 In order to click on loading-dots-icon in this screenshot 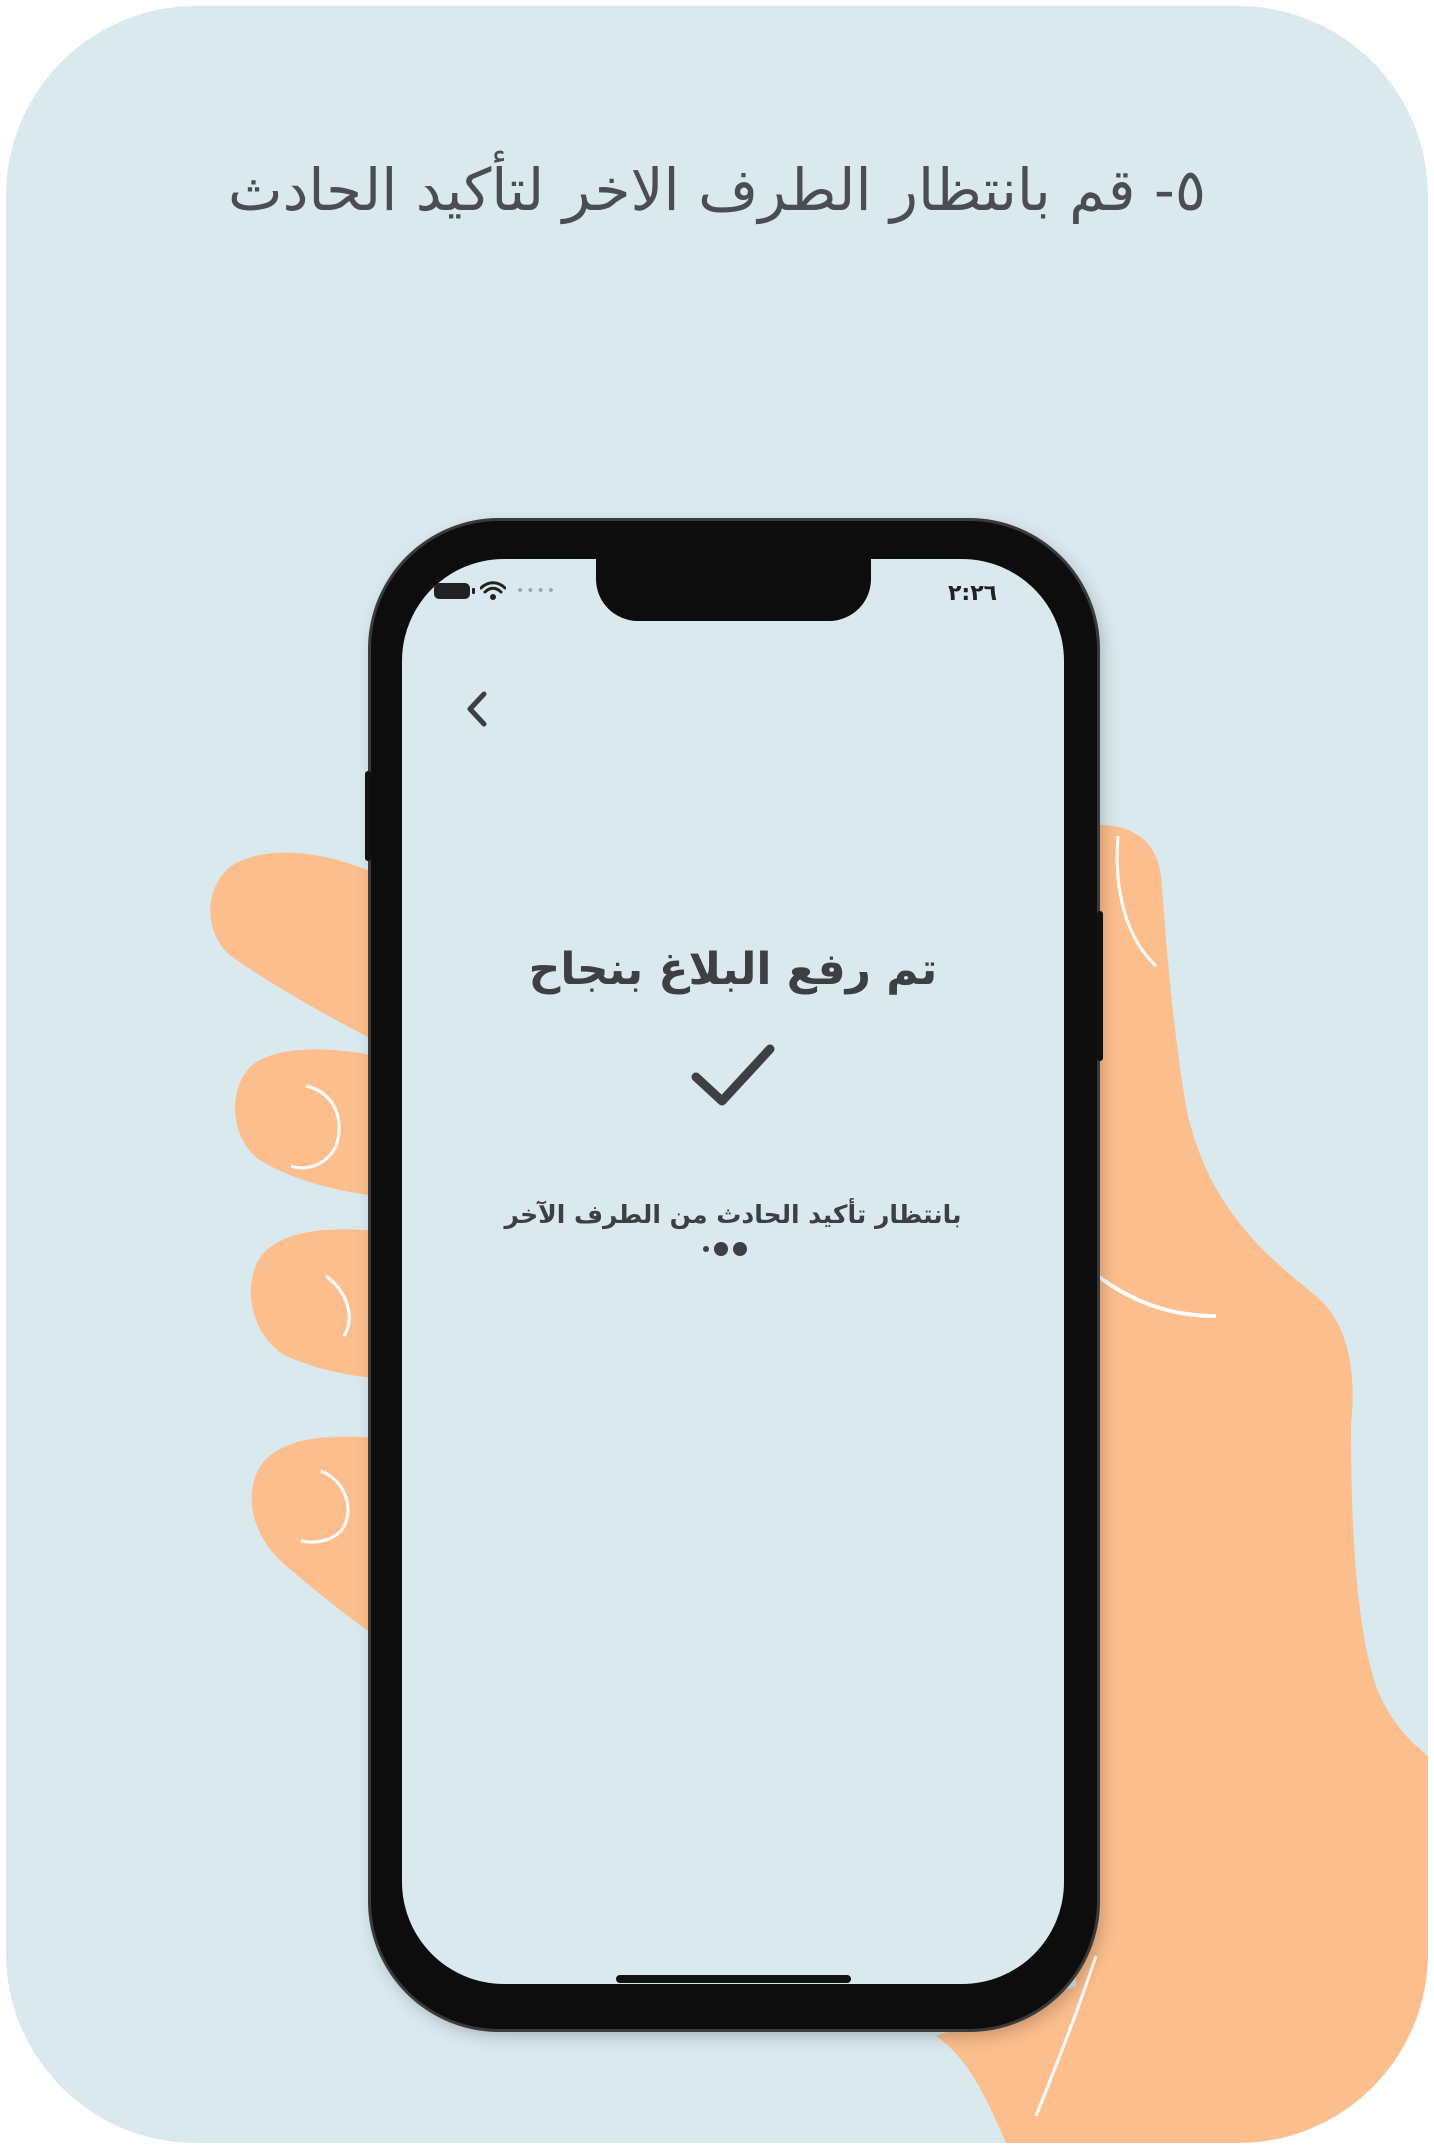, I will do `click(725, 1249)`.